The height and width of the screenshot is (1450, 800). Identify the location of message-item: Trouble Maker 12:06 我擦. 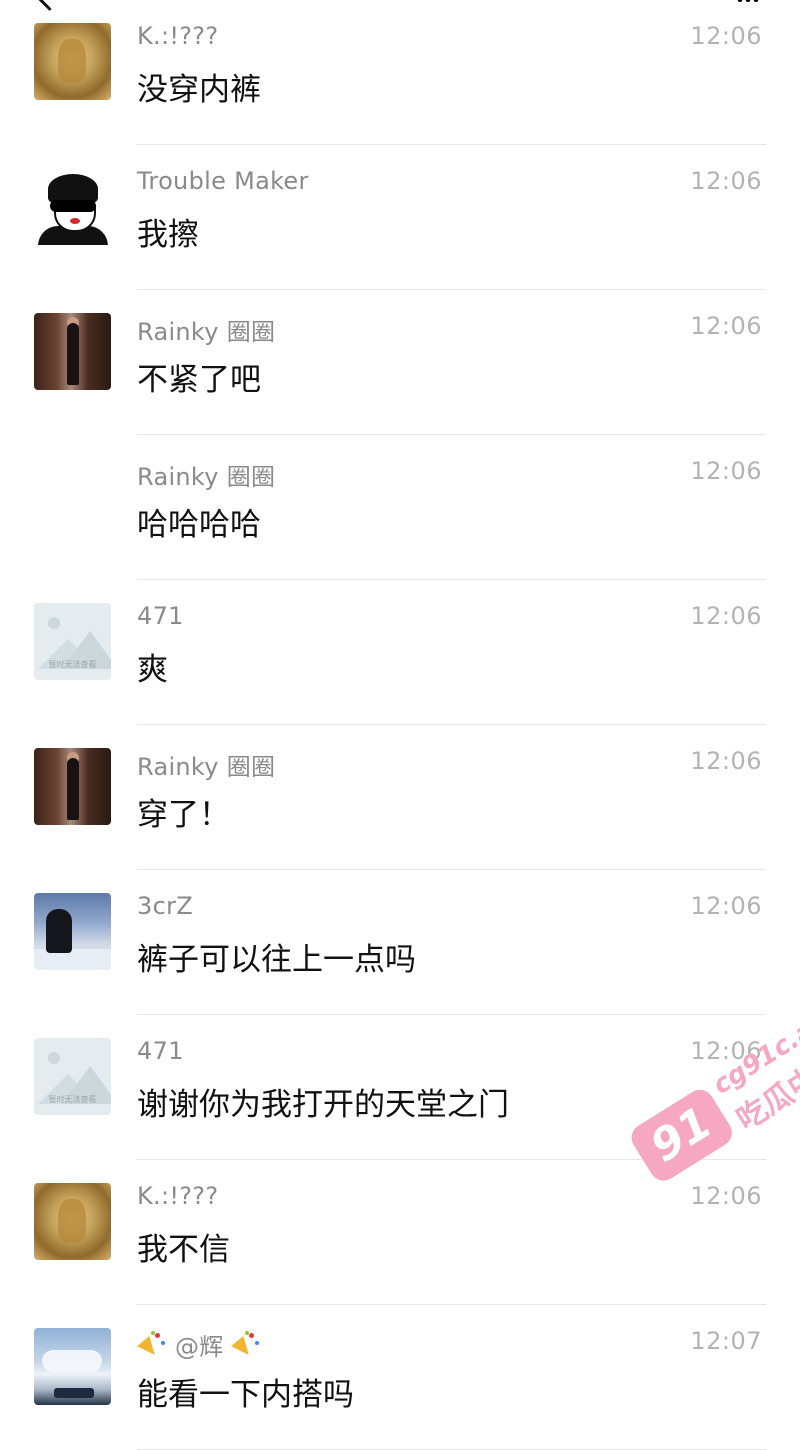
(400, 217).